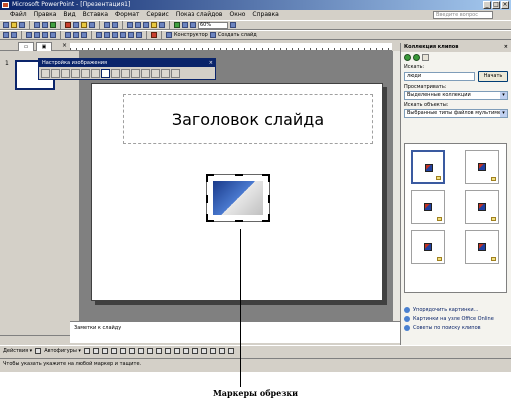 The image size is (511, 412). Describe the element at coordinates (185, 25) in the screenshot. I see `grid-icon` at that location.